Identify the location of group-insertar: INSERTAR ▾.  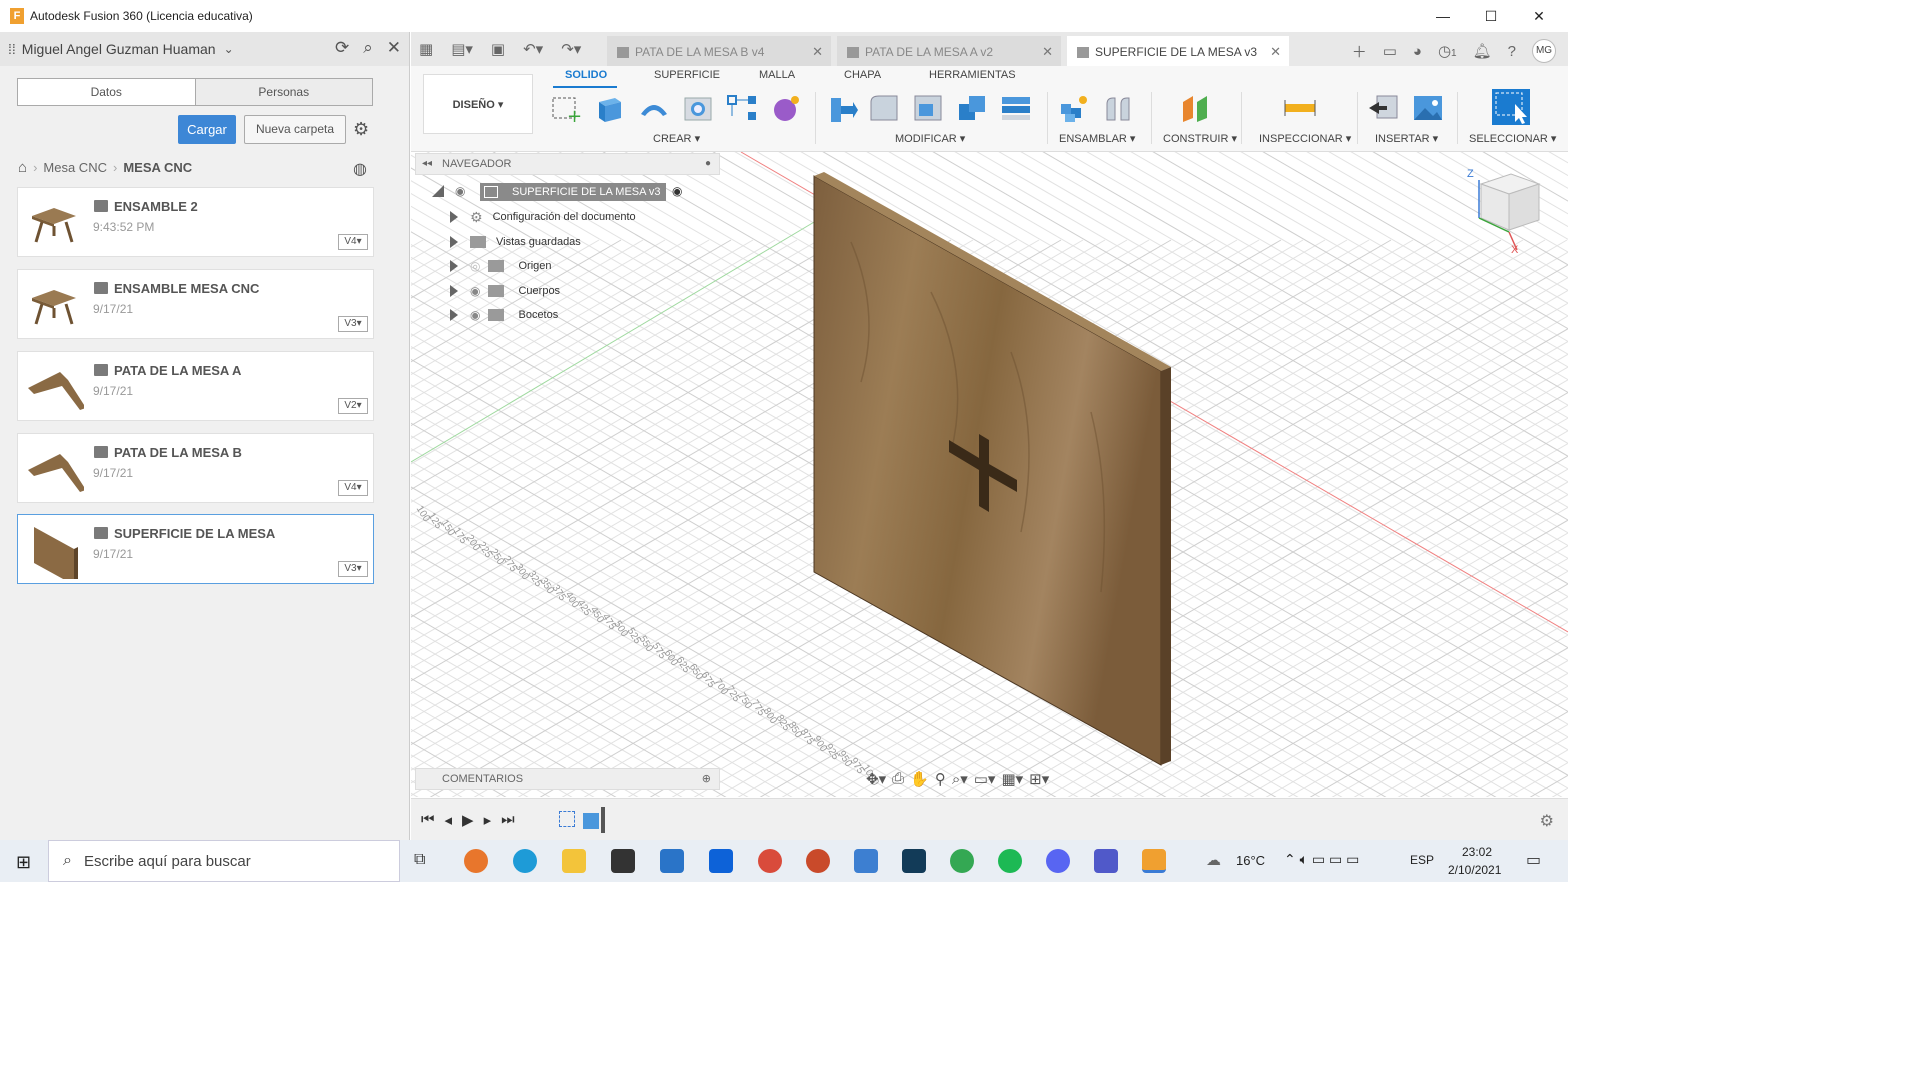
(1406, 138).